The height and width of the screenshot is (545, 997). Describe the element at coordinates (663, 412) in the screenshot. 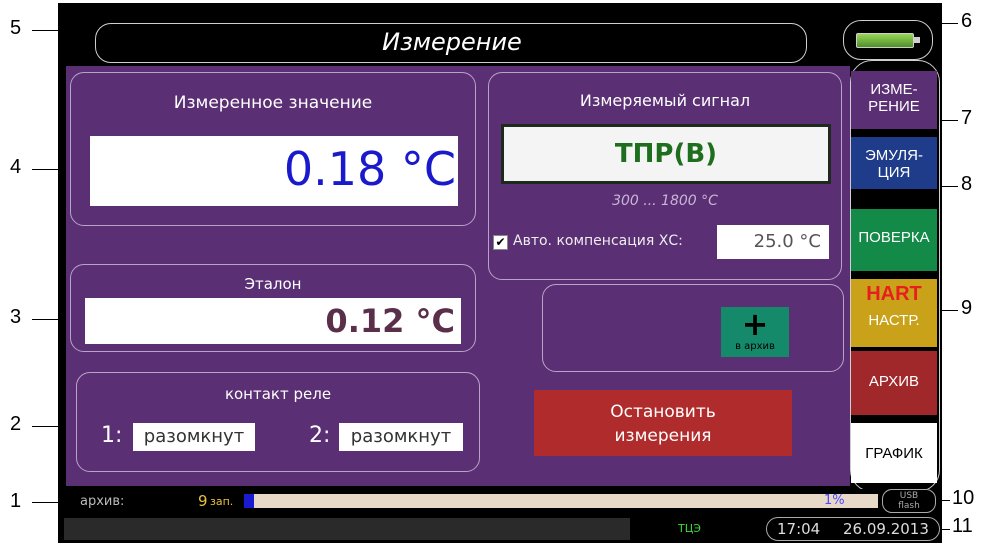

I see `stop-button-line1: Остановить` at that location.